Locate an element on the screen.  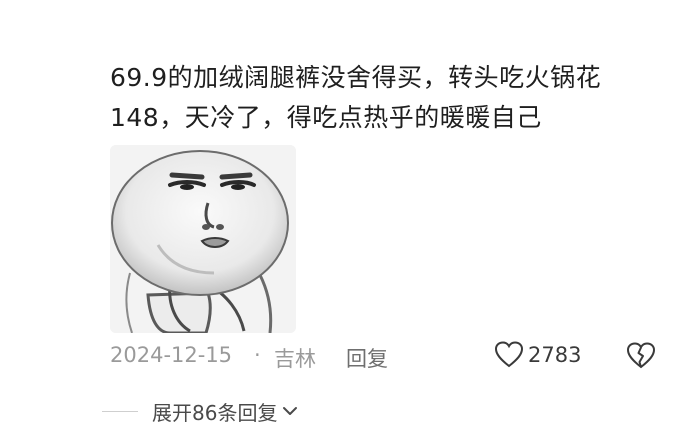
comment-date: 2024-12-15 is located at coordinates (171, 355).